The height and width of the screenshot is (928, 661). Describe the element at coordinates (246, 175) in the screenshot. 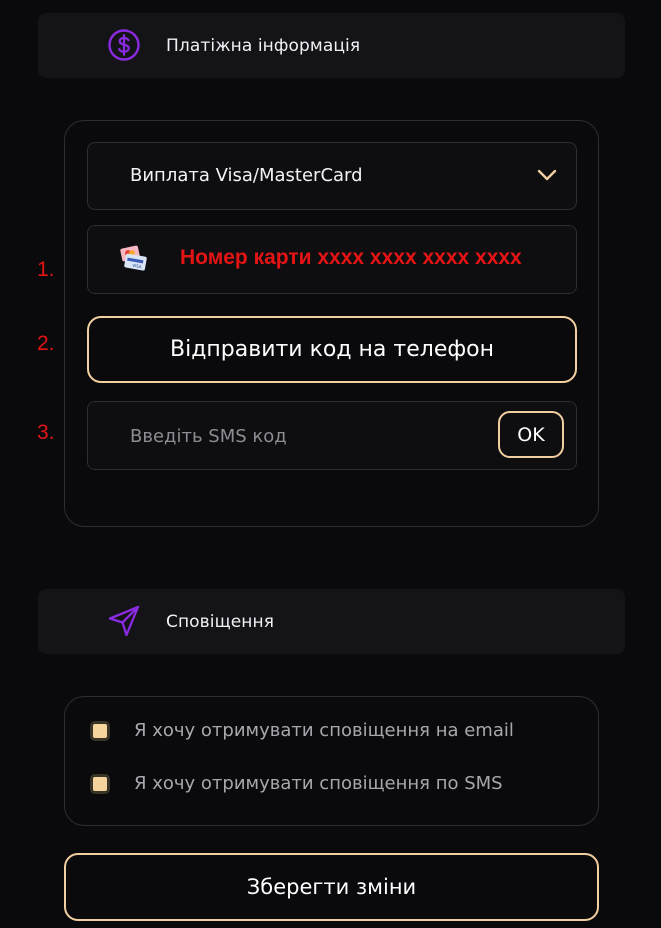

I see `payout-method-value: Виплата Visa/MasterCard` at that location.